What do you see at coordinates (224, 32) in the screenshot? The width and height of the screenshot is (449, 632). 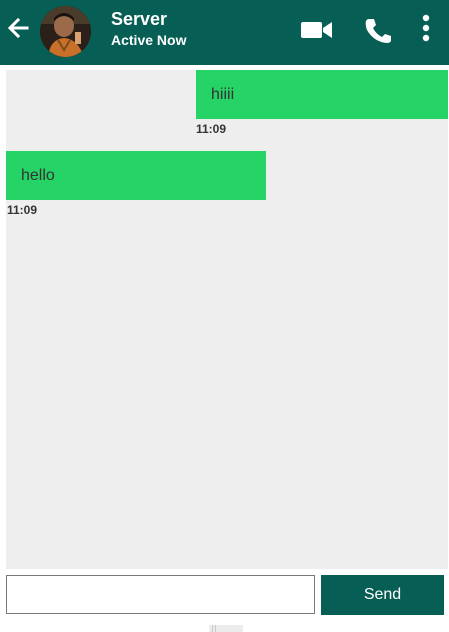 I see `chat-header: Server Active Now` at bounding box center [224, 32].